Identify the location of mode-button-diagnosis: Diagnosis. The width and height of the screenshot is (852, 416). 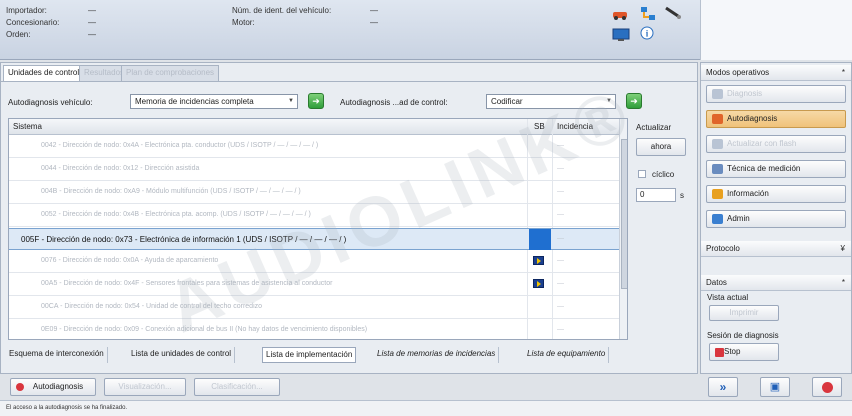
(776, 94).